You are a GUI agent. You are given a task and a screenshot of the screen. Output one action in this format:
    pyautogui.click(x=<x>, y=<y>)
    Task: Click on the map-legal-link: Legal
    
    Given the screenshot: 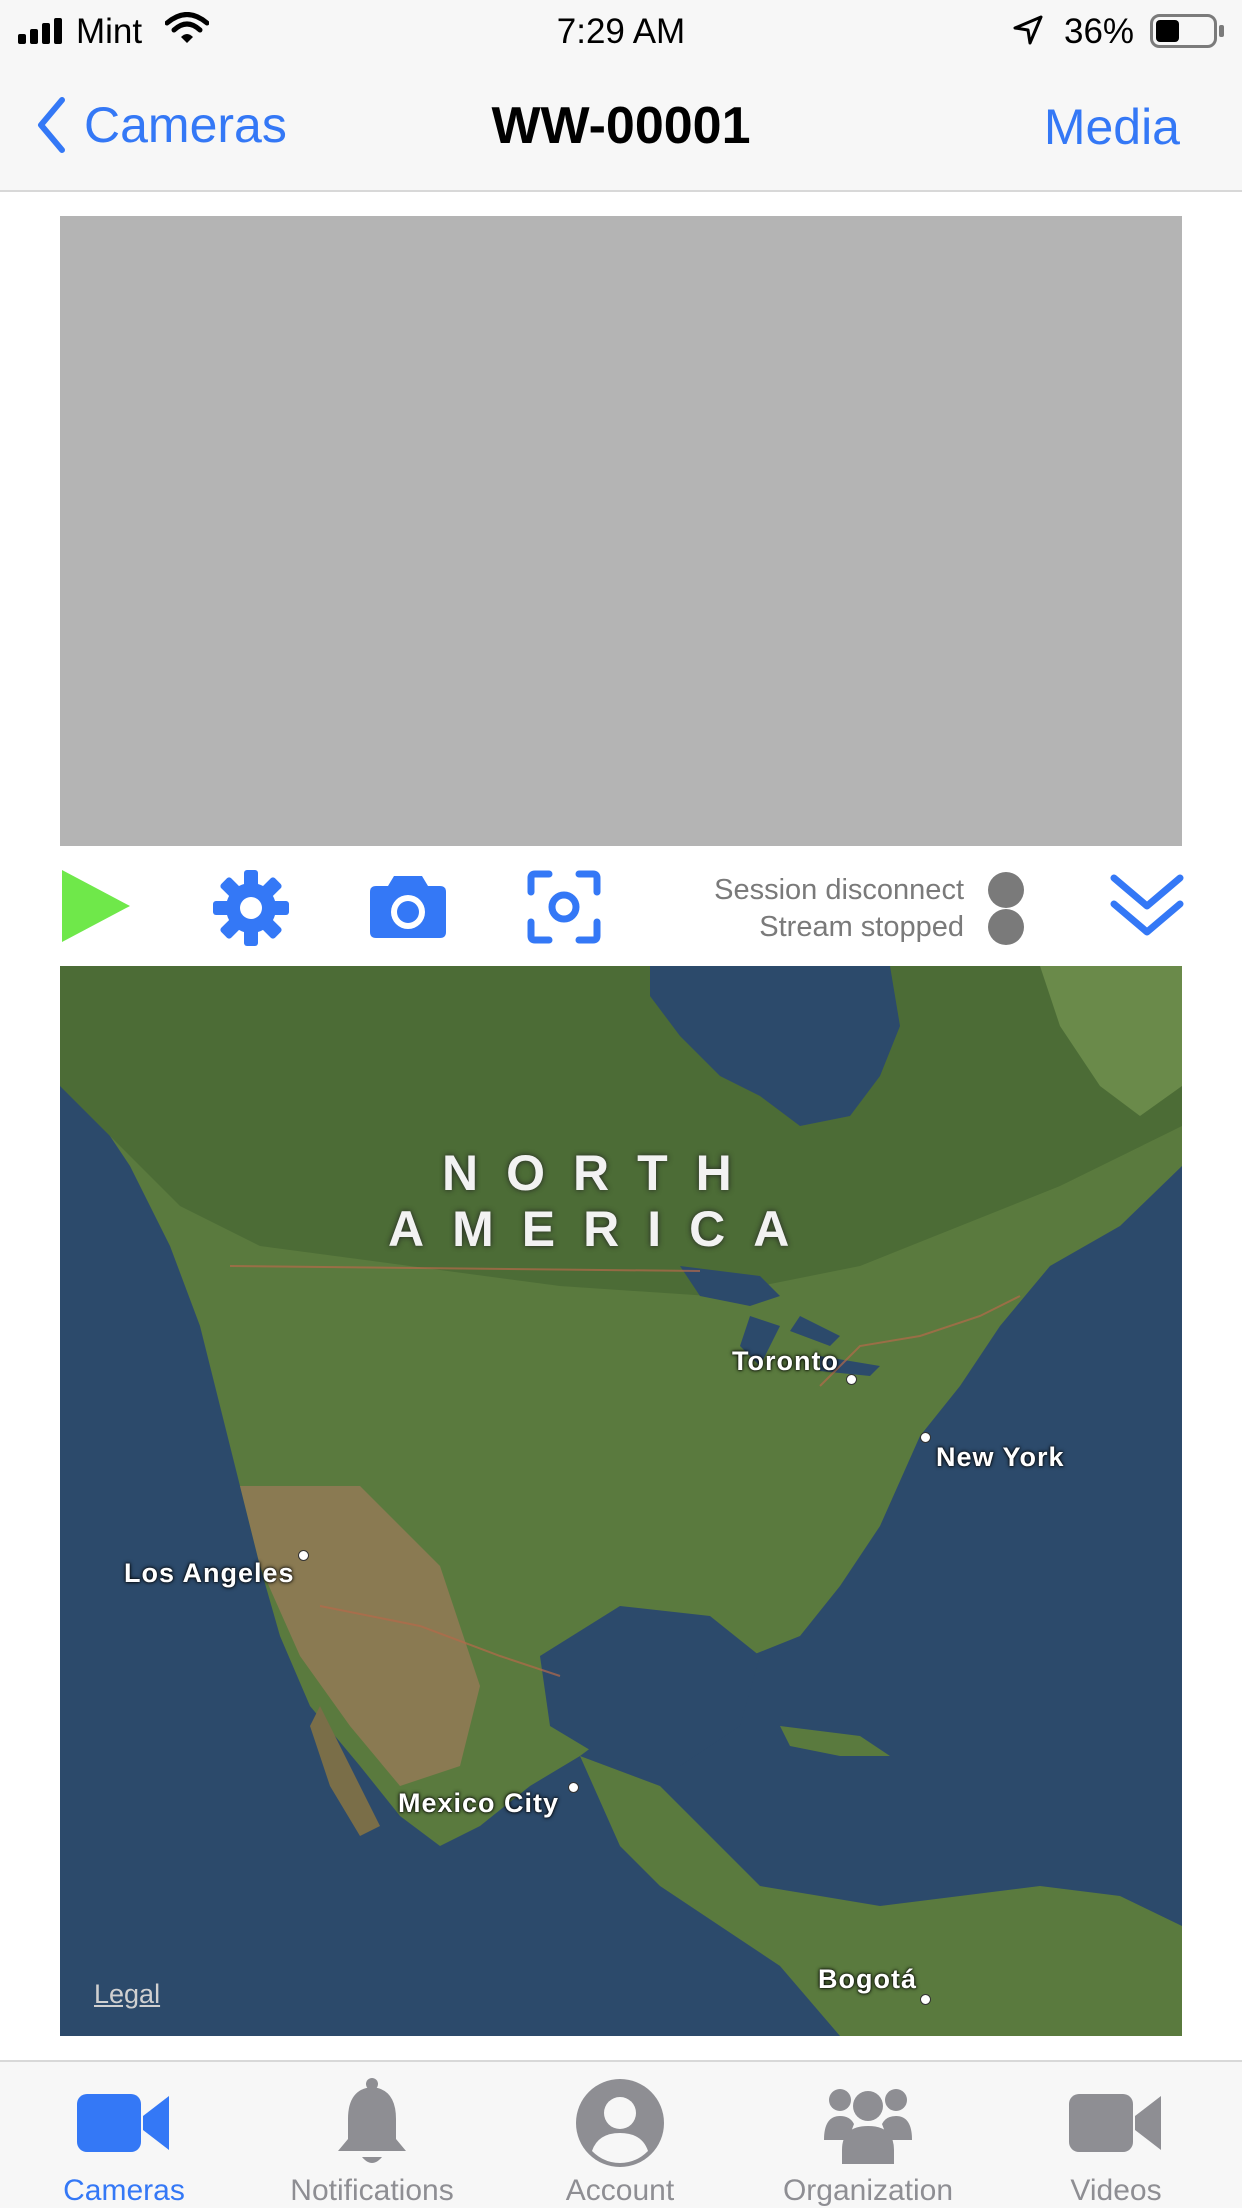 What is the action you would take?
    pyautogui.click(x=127, y=1994)
    